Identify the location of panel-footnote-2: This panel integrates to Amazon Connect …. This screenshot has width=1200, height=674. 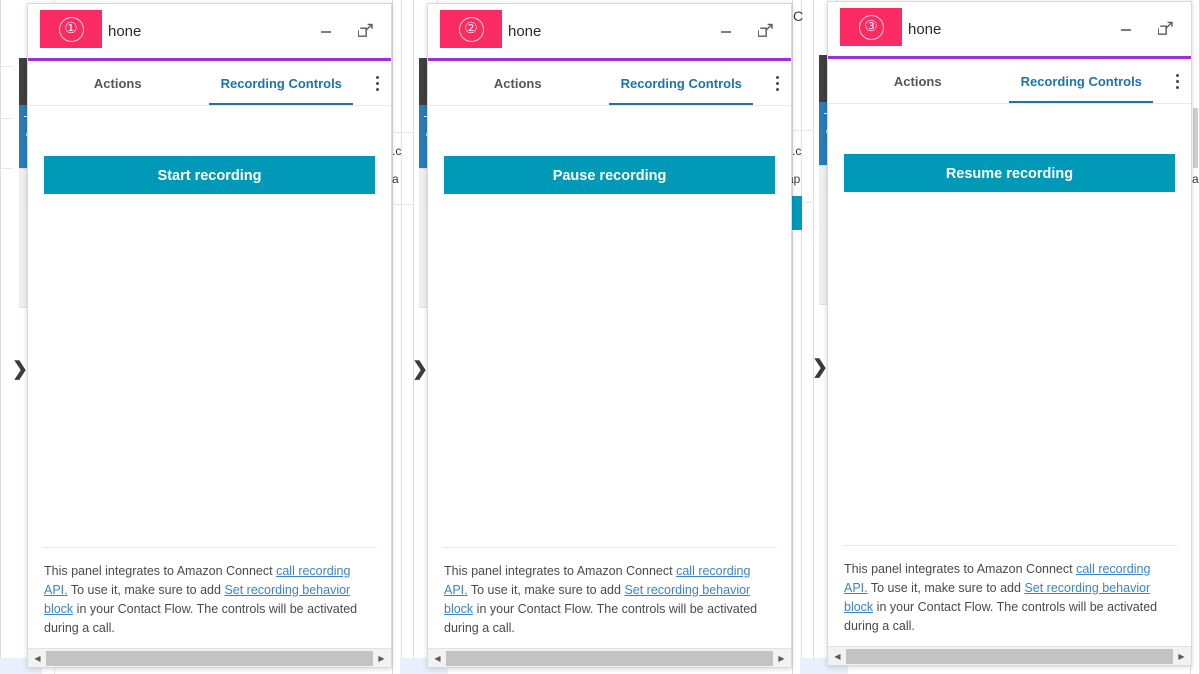
(609, 597).